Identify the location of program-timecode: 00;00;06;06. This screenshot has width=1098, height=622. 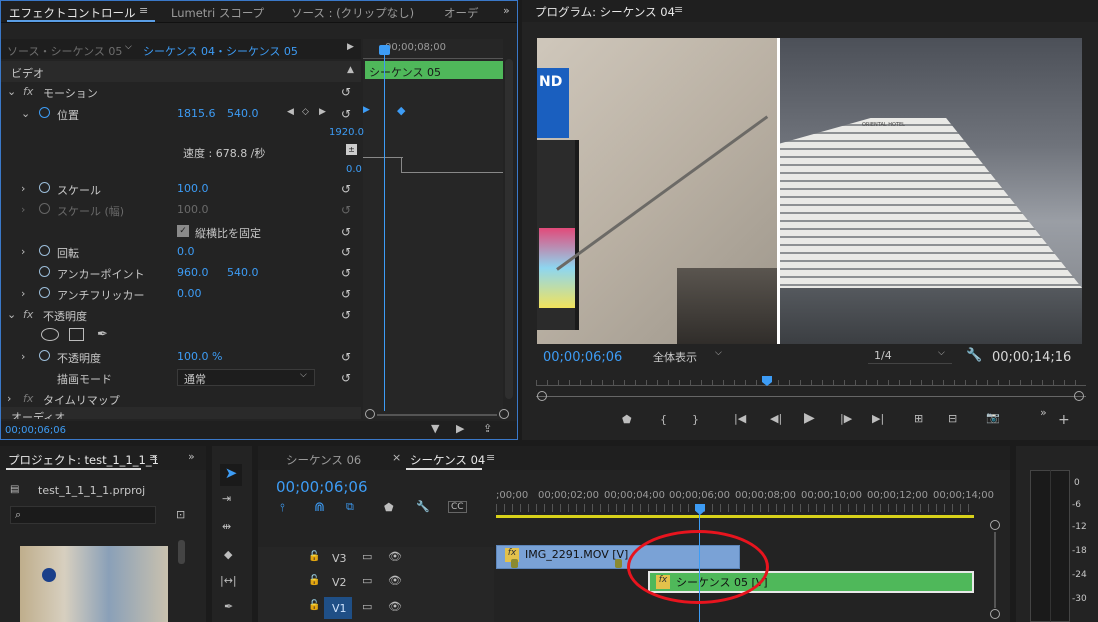
(582, 357).